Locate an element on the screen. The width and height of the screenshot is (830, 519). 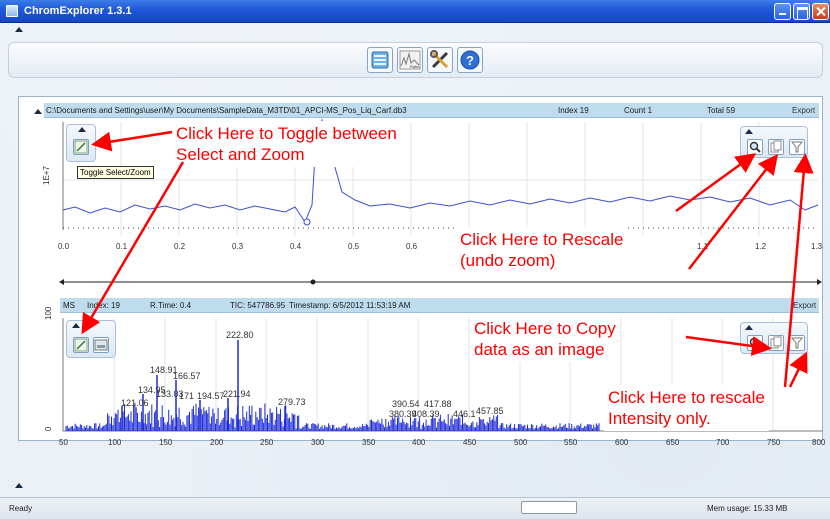
help-button: ? is located at coordinates (470, 60).